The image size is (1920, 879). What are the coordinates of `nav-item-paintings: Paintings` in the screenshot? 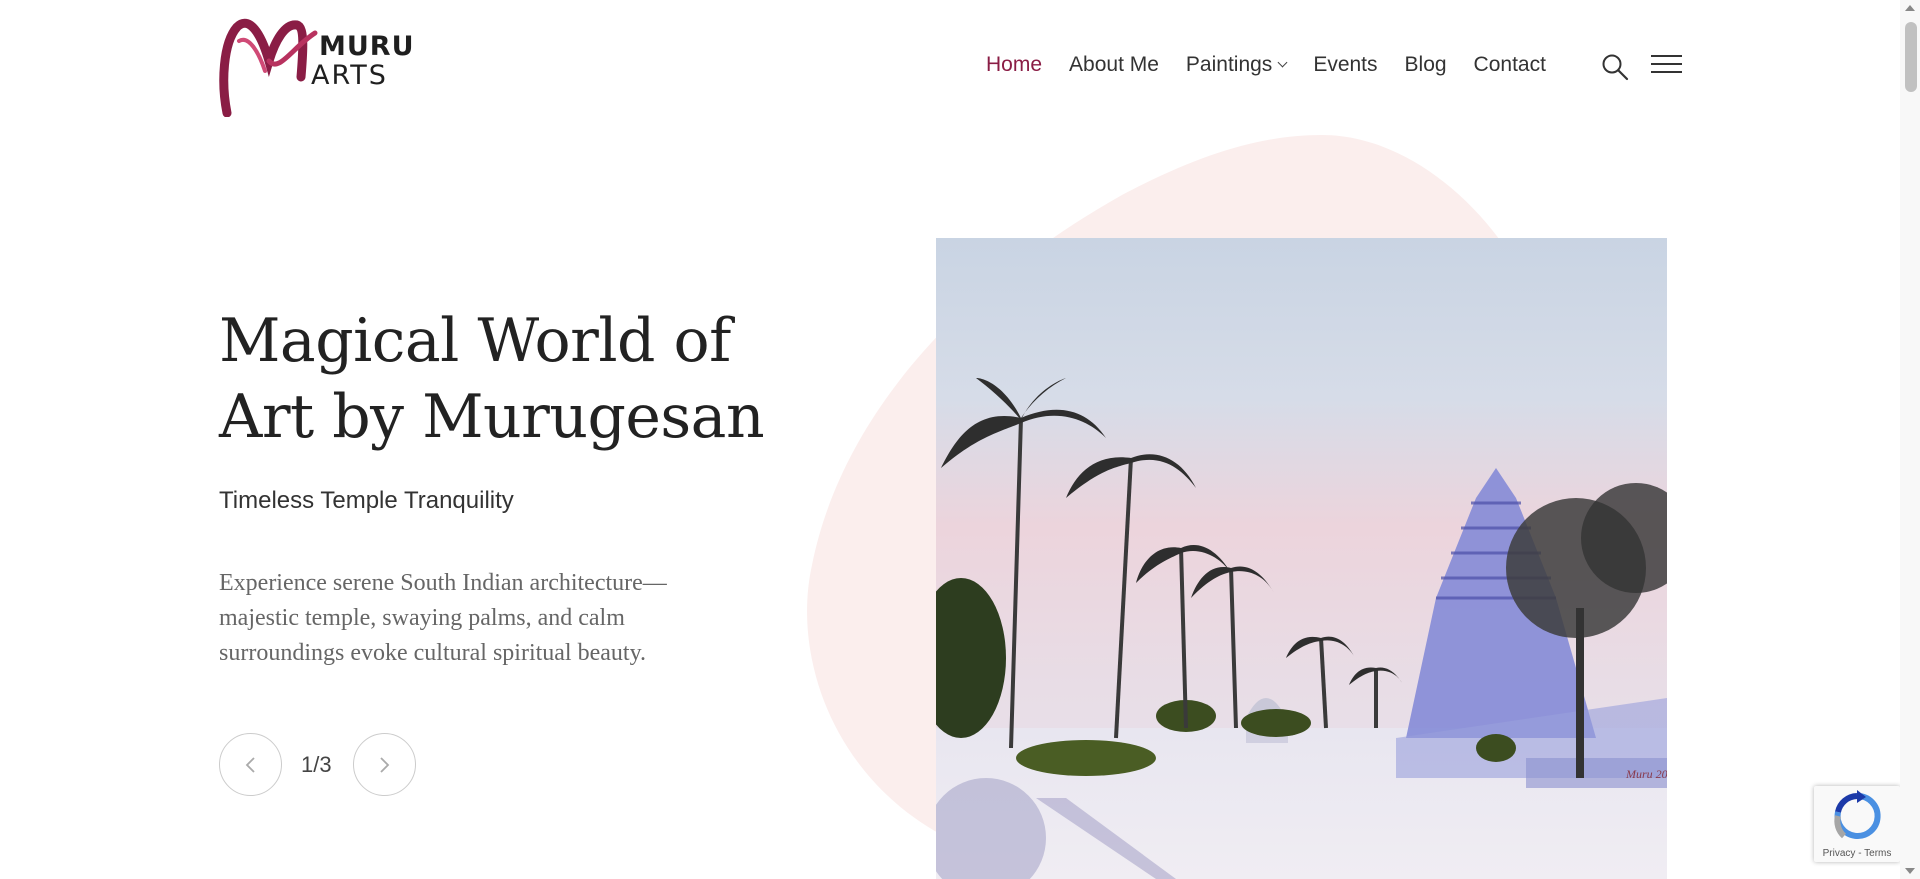 It's located at (1236, 65).